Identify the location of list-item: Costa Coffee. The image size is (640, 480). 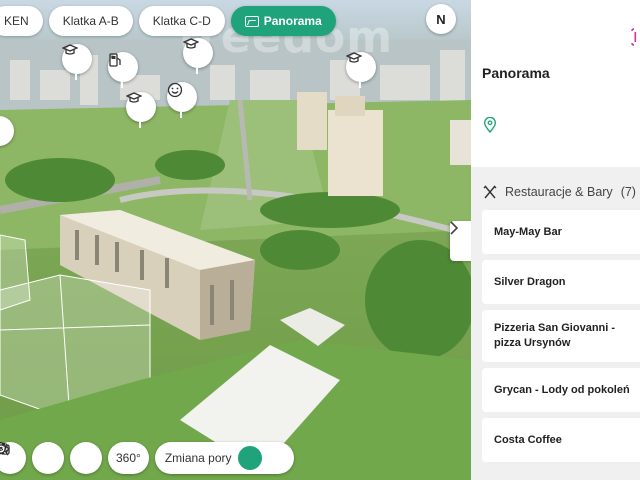
(561, 440).